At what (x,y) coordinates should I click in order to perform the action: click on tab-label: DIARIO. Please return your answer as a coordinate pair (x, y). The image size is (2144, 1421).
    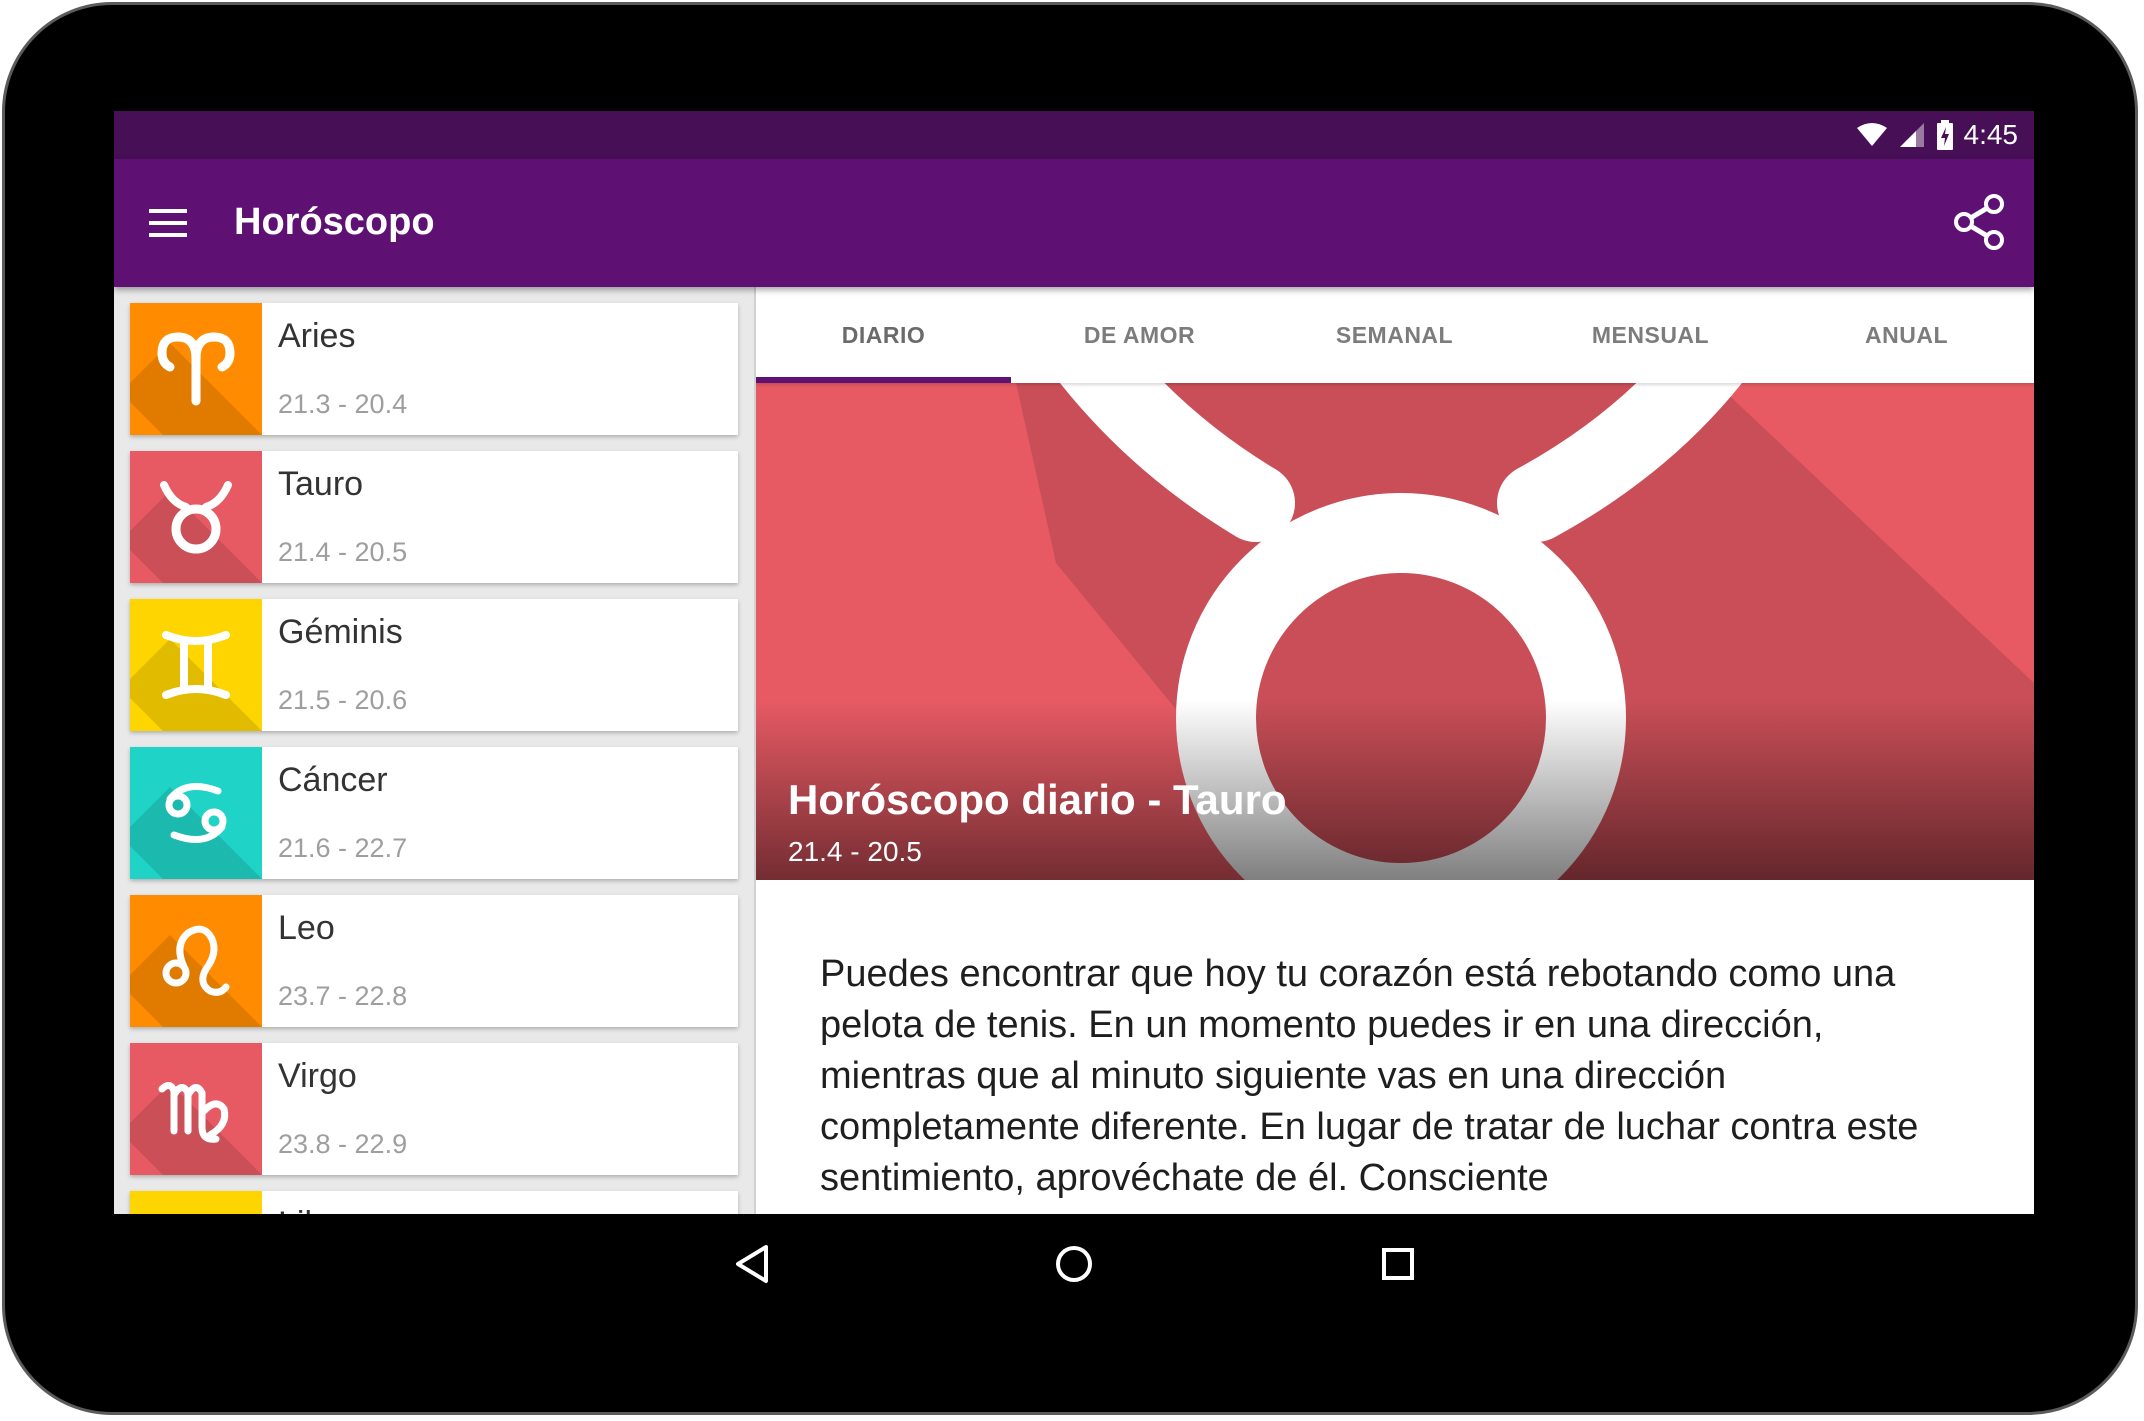
    Looking at the image, I should click on (883, 334).